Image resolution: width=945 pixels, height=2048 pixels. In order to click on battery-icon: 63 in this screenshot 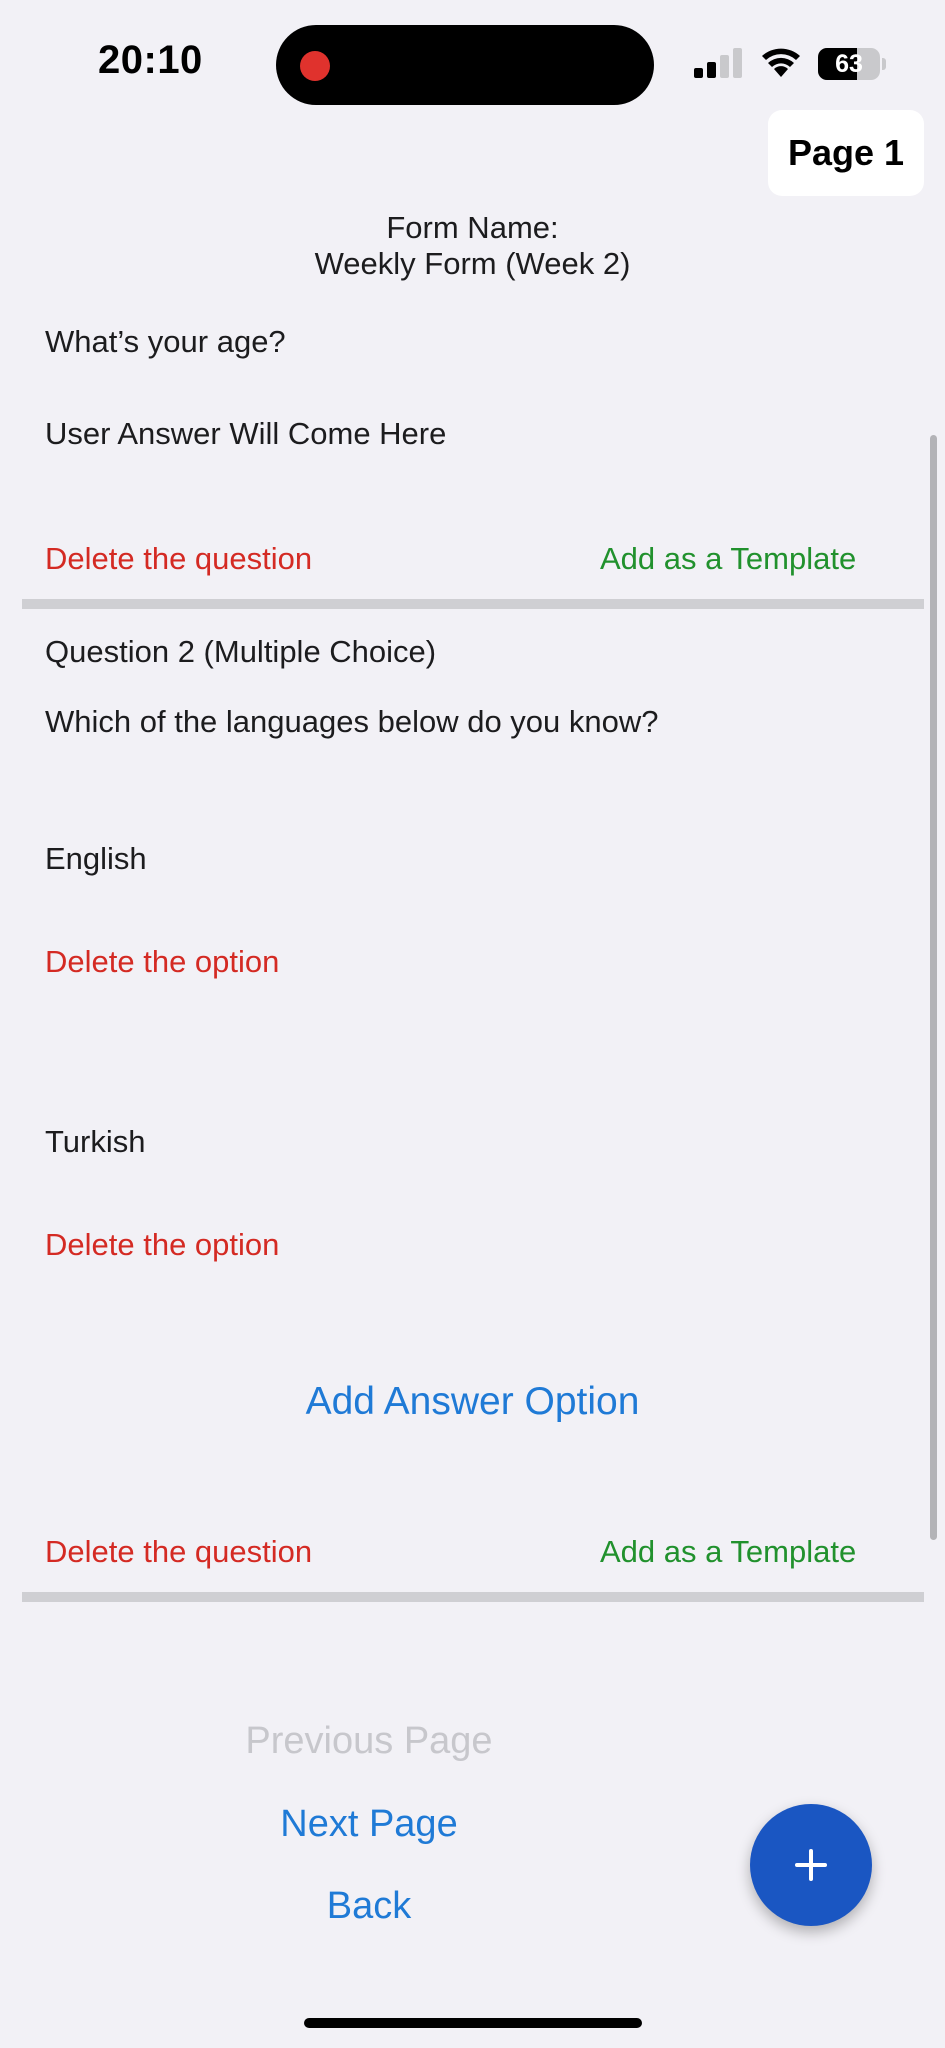, I will do `click(852, 64)`.